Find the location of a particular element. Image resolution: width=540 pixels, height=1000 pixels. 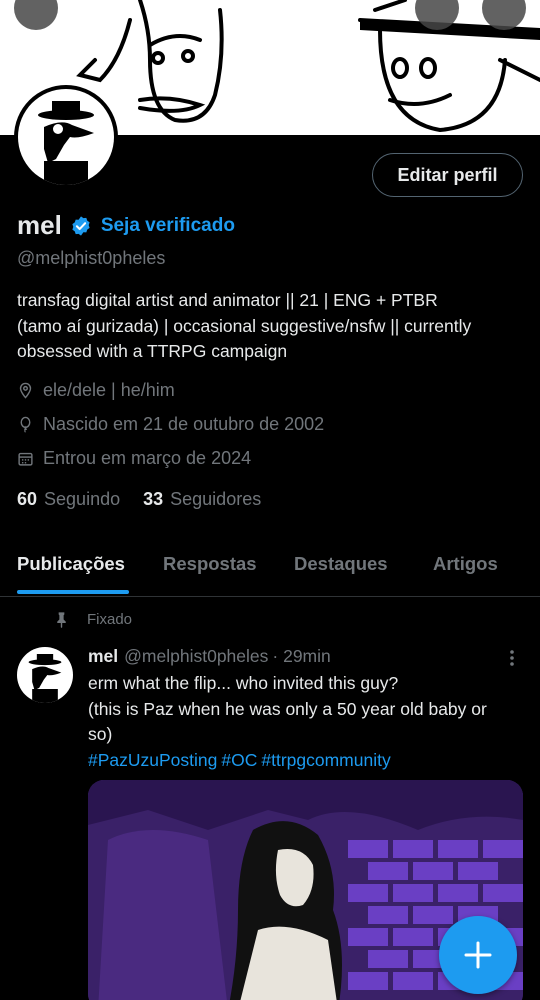

pinned-label-row: Fixado is located at coordinates (92, 619).